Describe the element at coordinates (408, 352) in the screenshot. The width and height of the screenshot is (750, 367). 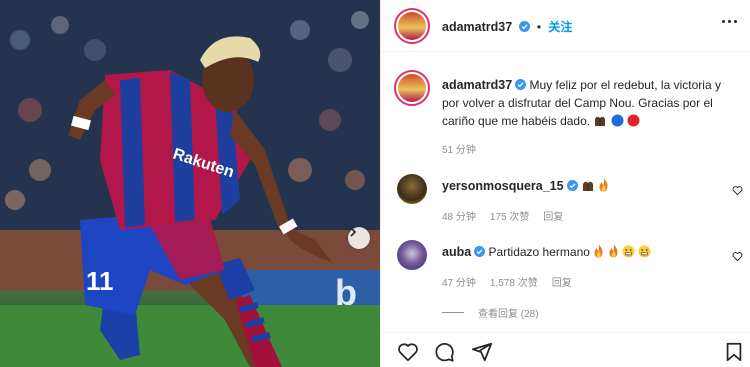
I see `heart-icon` at that location.